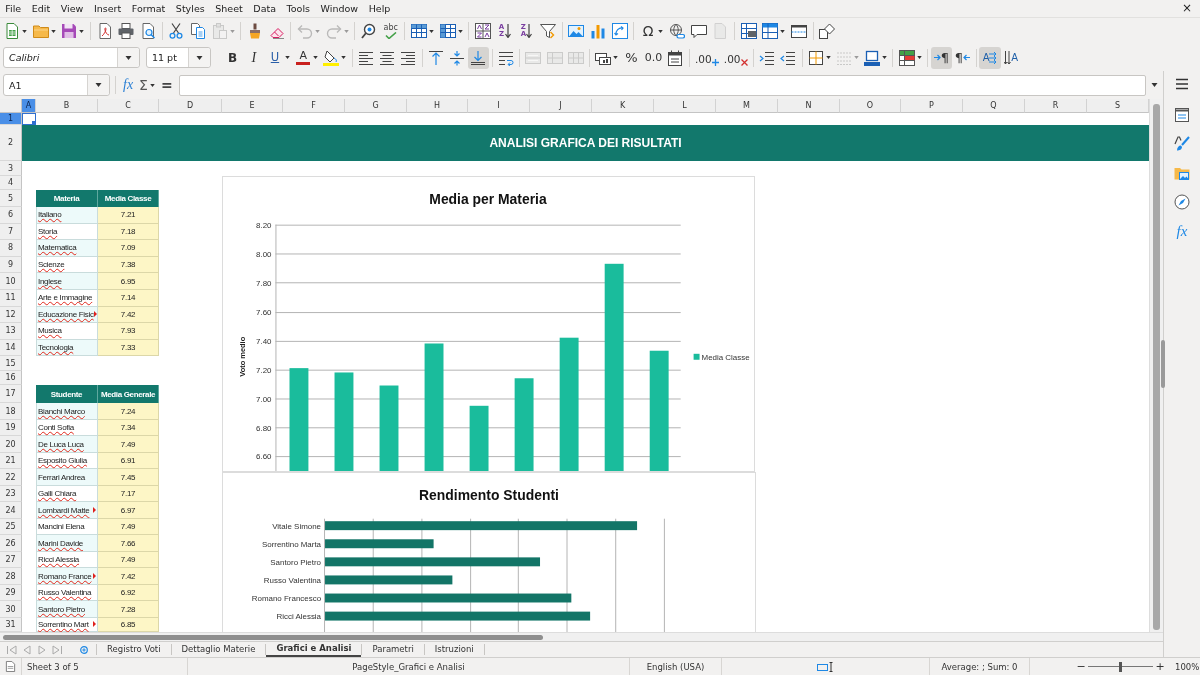 The height and width of the screenshot is (675, 1200). What do you see at coordinates (376, 106) in the screenshot?
I see `column-header: G` at bounding box center [376, 106].